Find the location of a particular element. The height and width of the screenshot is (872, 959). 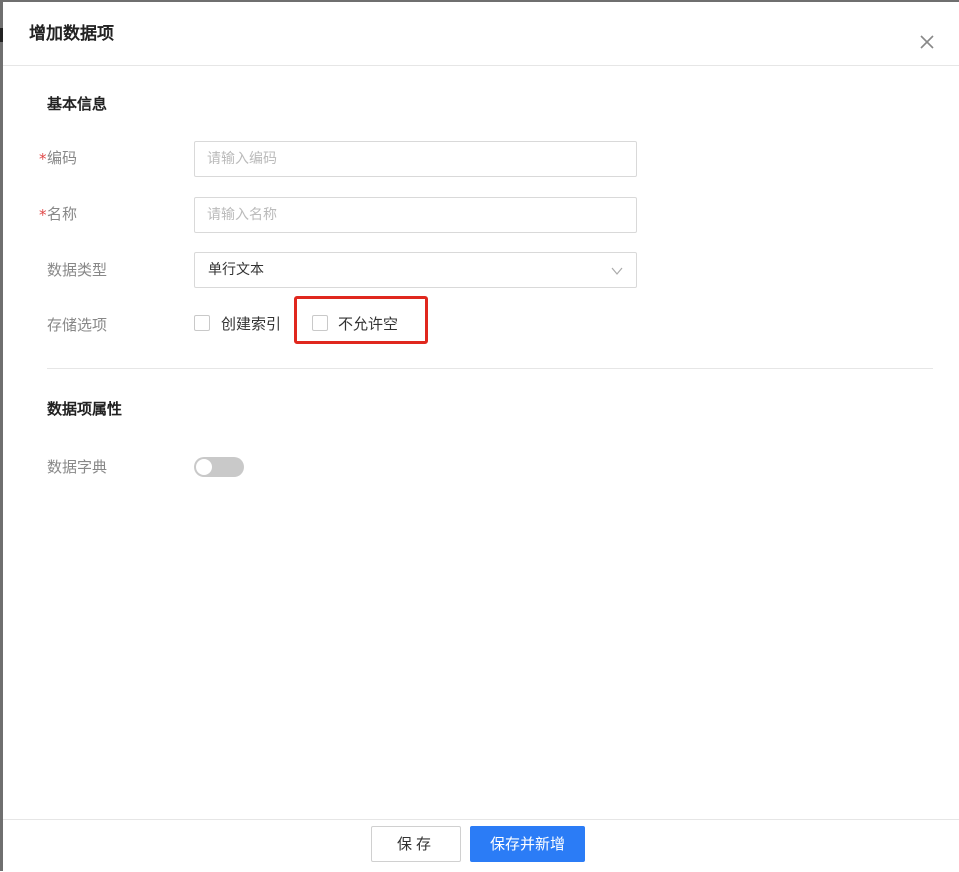

save-button: 保存 is located at coordinates (416, 844).